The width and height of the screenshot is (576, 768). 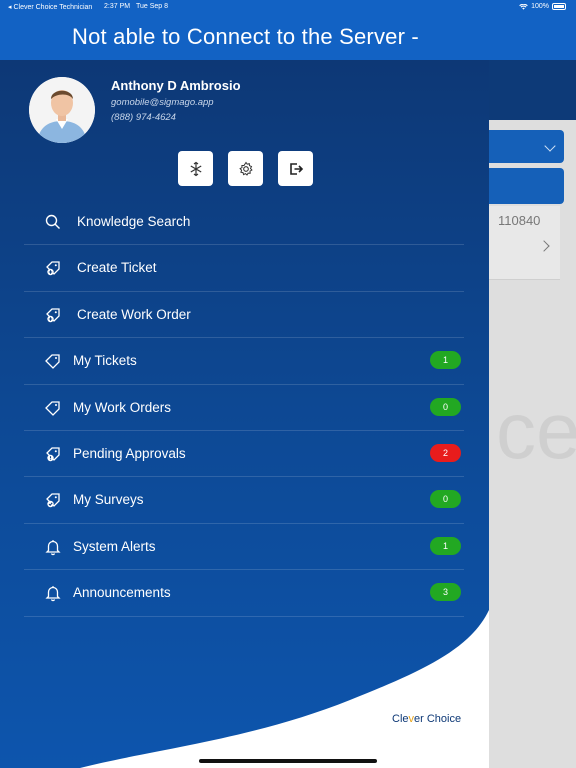 I want to click on ticket-check-icon, so click(x=53, y=500).